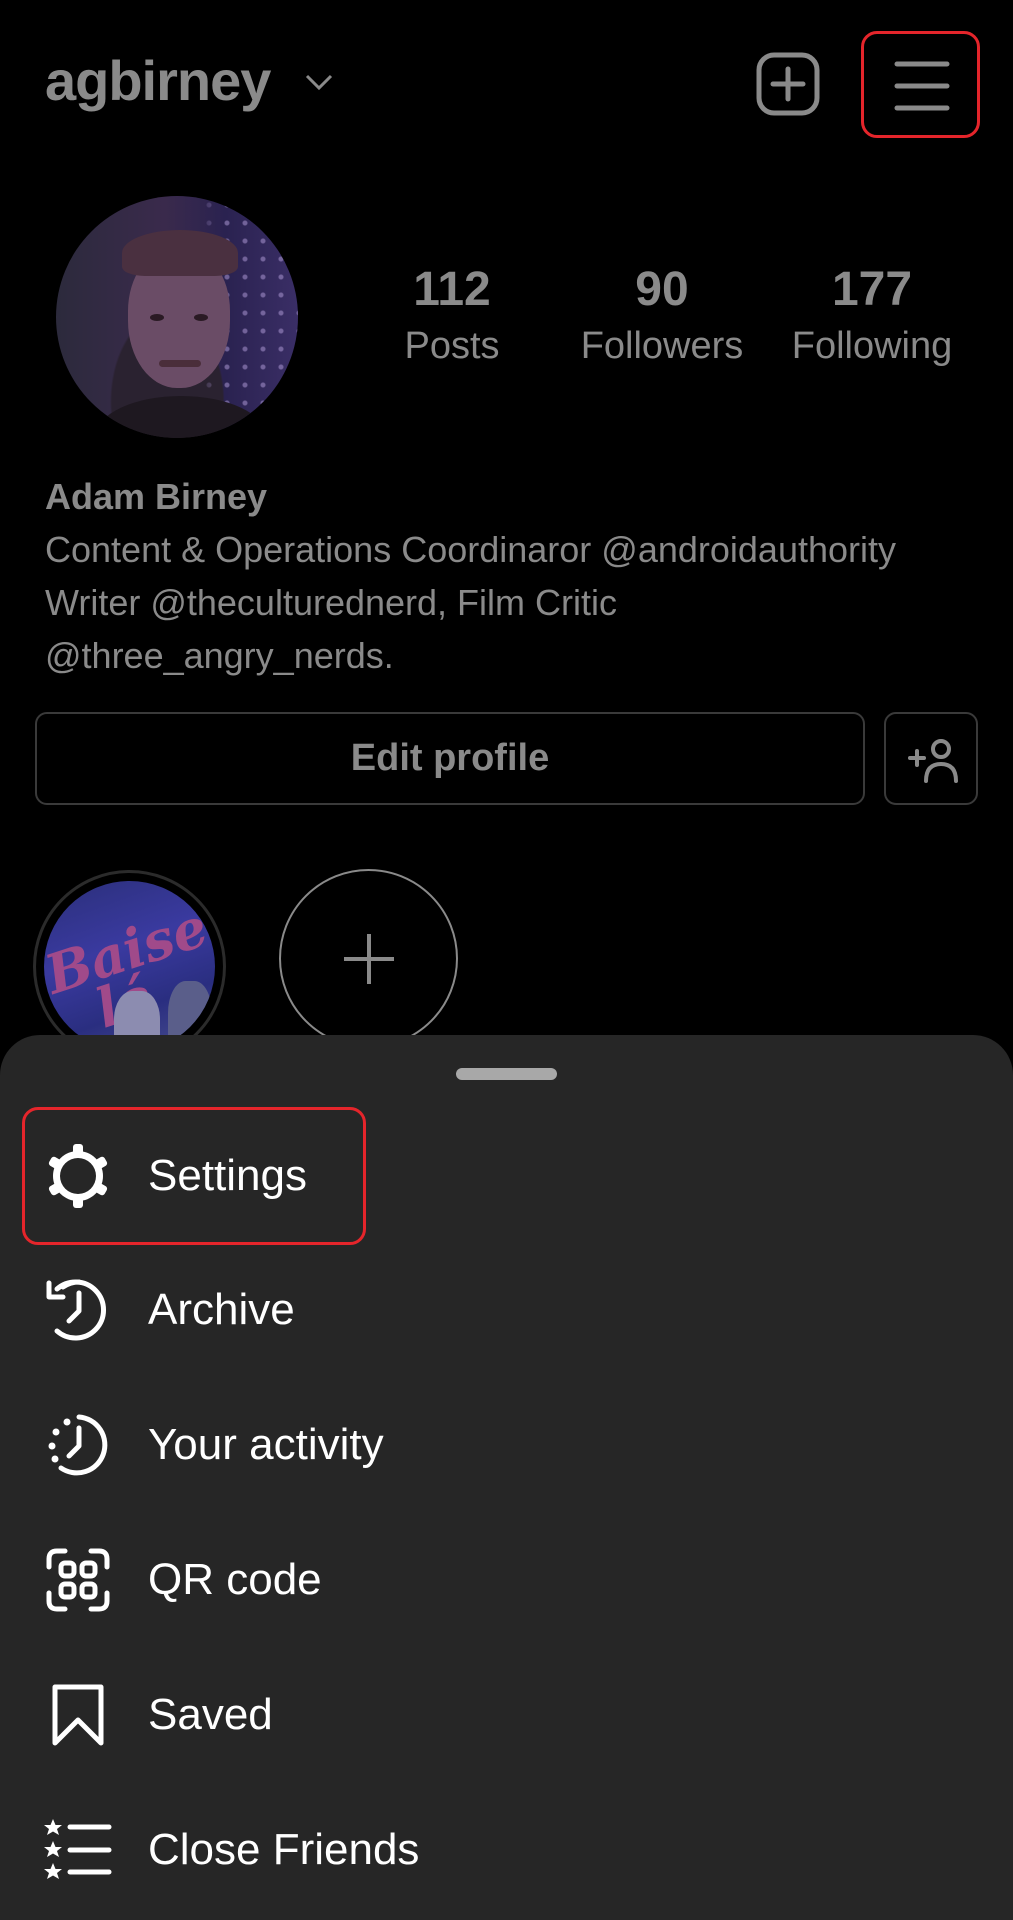 Image resolution: width=1013 pixels, height=1920 pixels. Describe the element at coordinates (506, 1074) in the screenshot. I see `drag-handle` at that location.